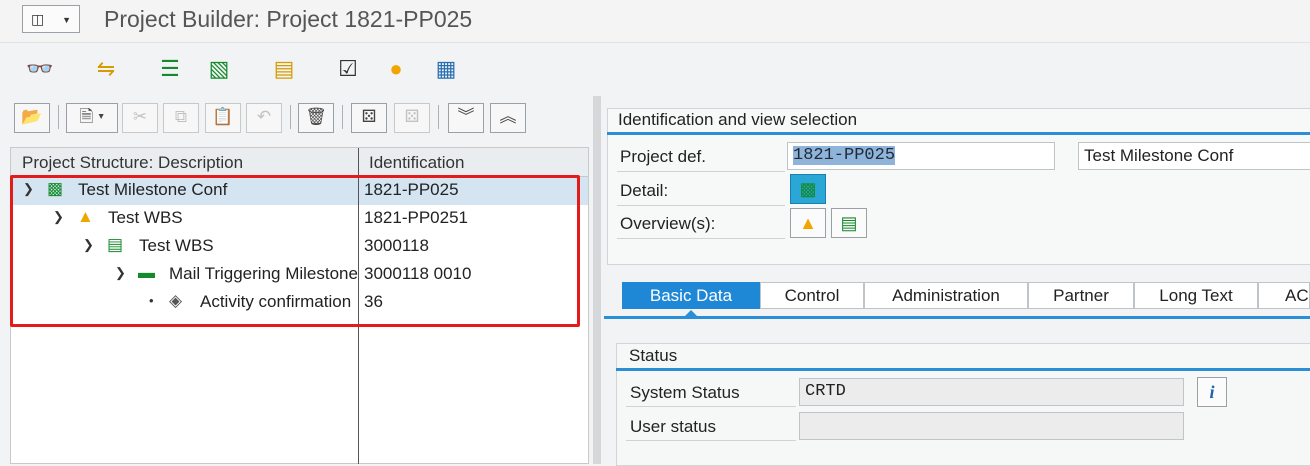 This screenshot has height=466, width=1310. I want to click on find-button: ⚄, so click(369, 118).